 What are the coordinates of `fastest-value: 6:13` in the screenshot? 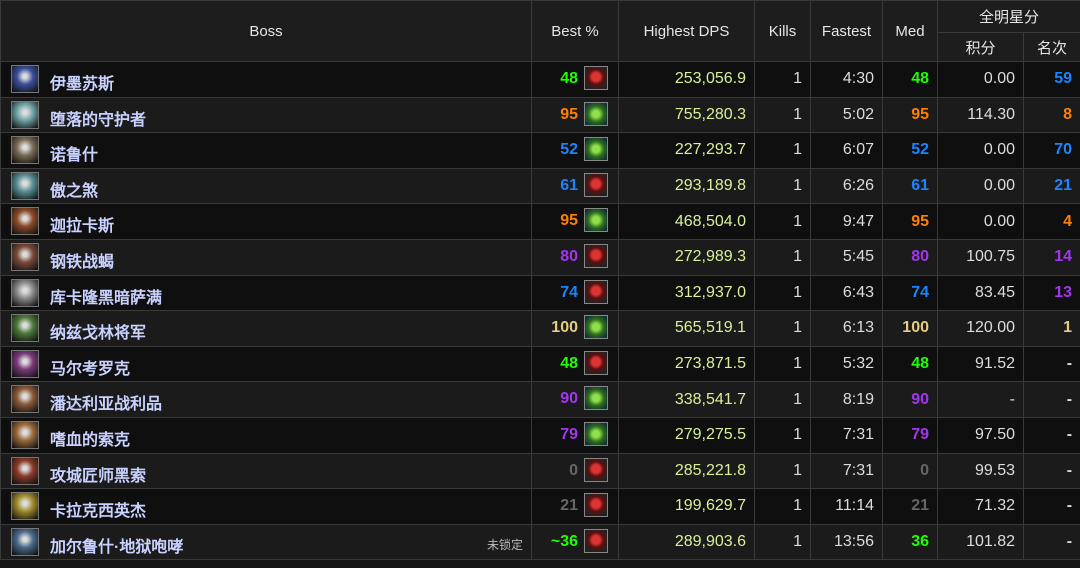 It's located at (846, 328).